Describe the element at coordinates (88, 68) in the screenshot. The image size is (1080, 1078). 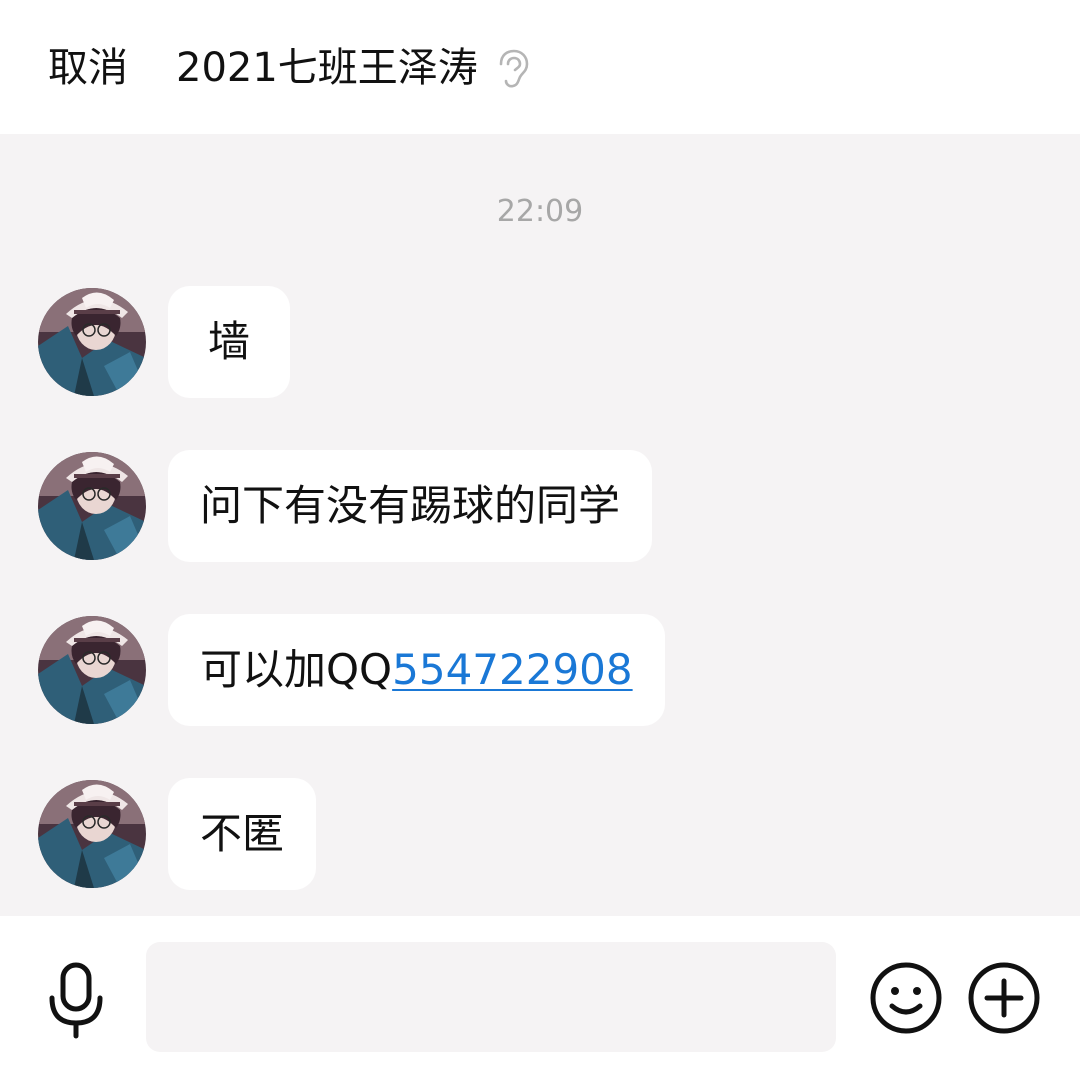
I see `cancel-button: 取消` at that location.